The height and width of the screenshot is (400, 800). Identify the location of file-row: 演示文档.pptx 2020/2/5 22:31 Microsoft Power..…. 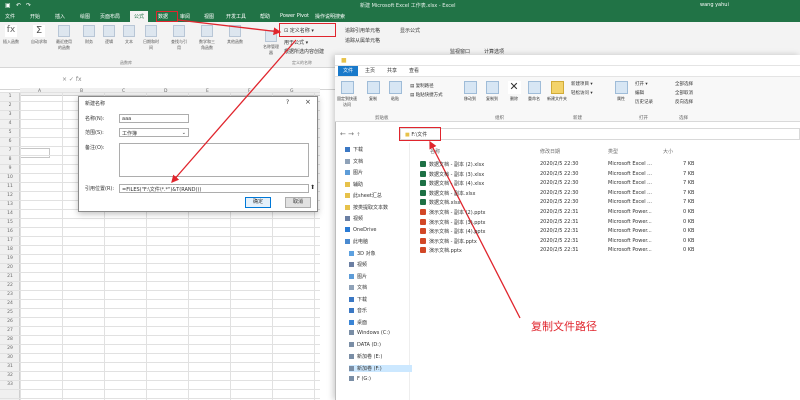
(565, 250).